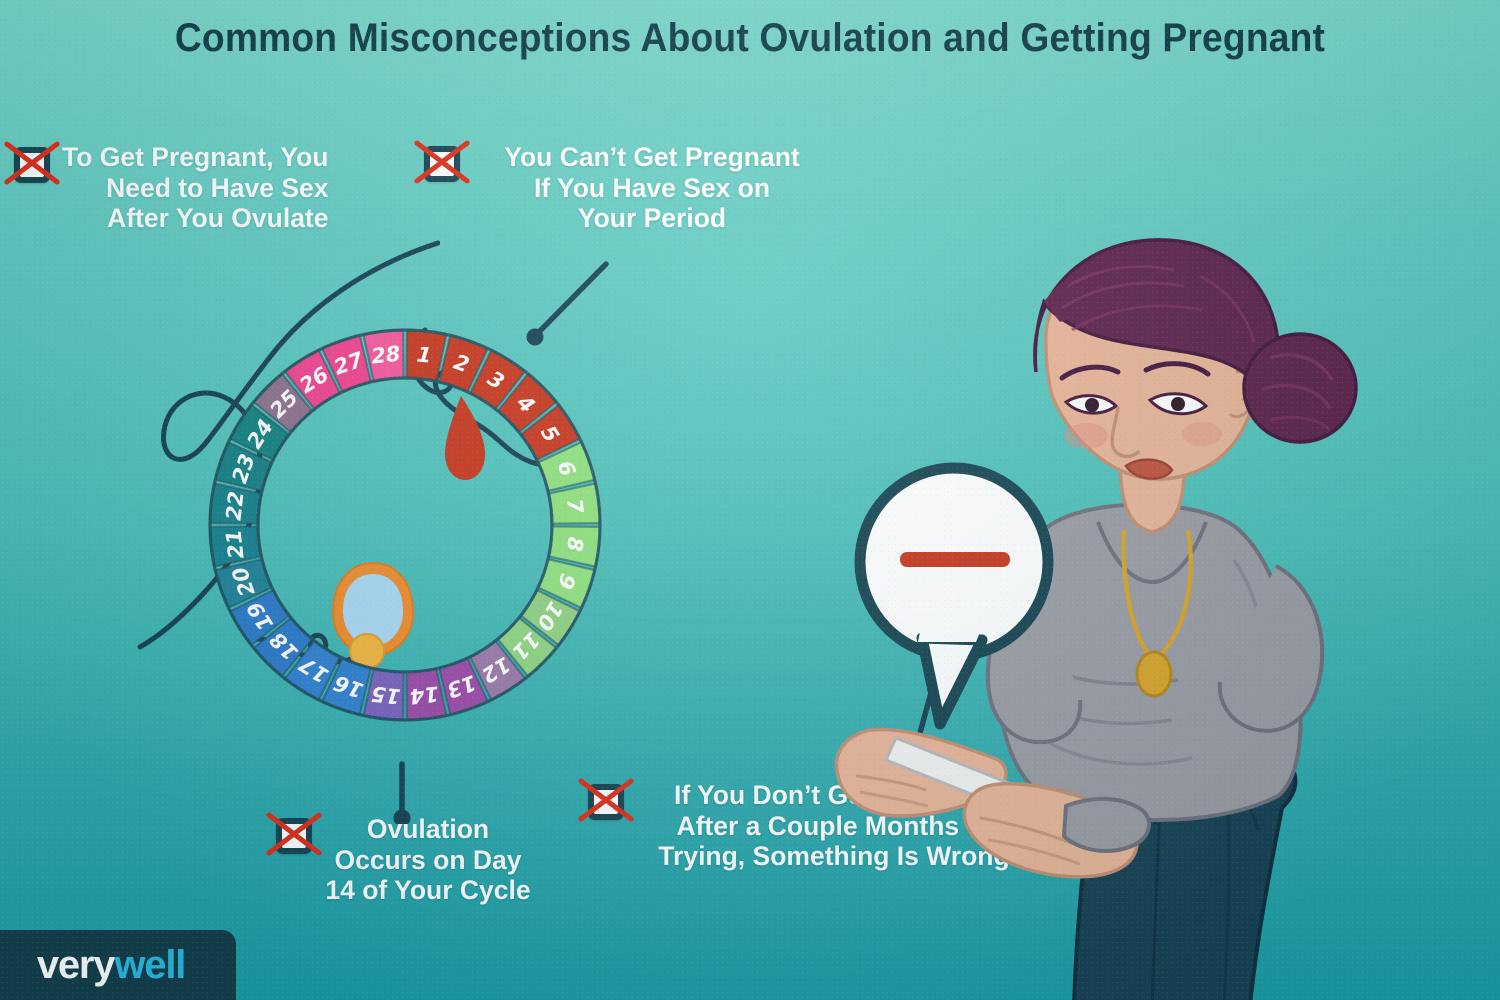 This screenshot has height=1000, width=1500. Describe the element at coordinates (955, 559) in the screenshot. I see `minus-symbol` at that location.